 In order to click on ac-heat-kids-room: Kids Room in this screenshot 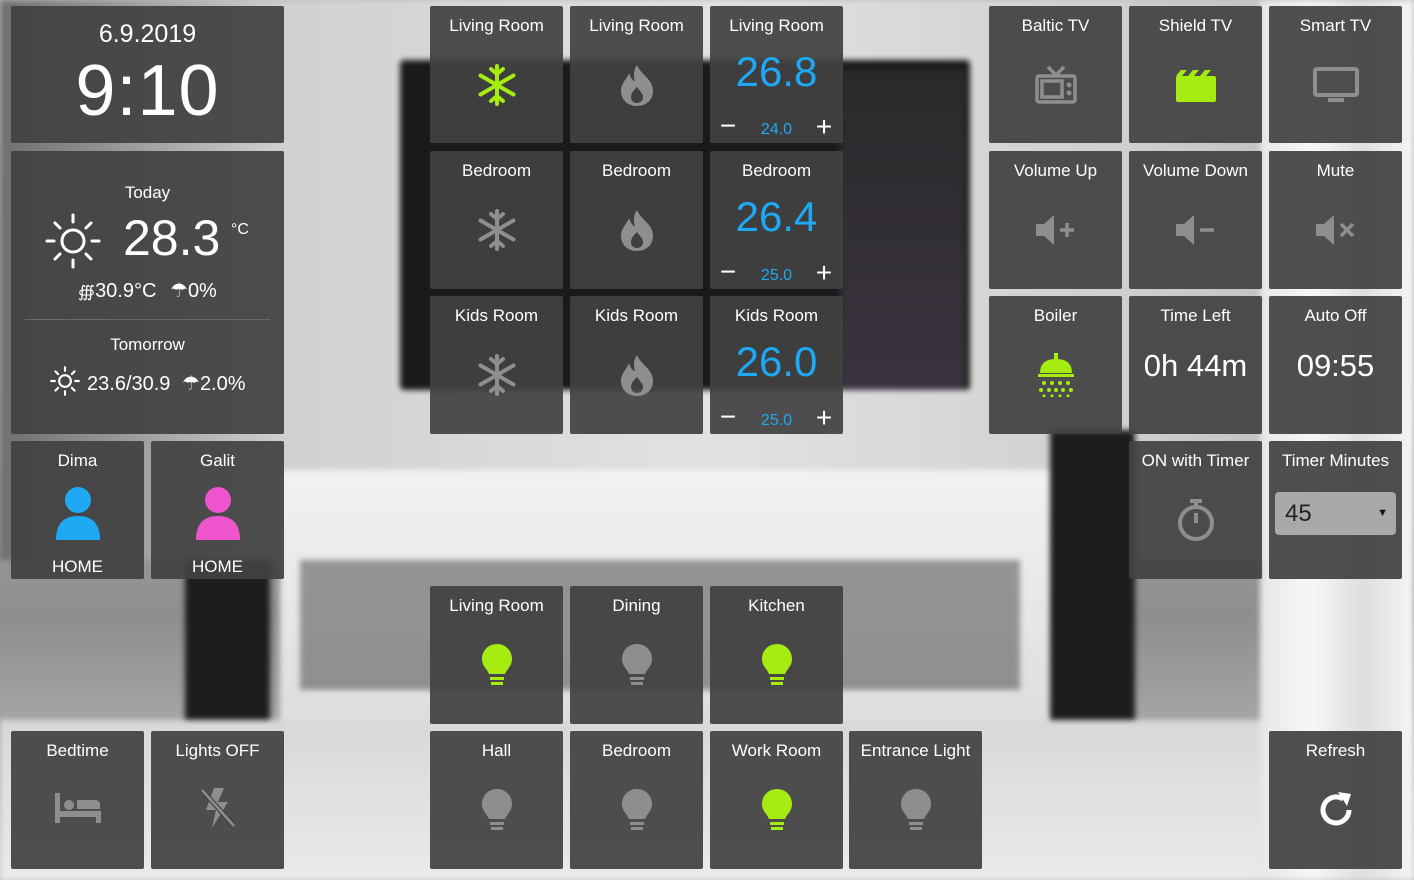, I will do `click(636, 365)`.